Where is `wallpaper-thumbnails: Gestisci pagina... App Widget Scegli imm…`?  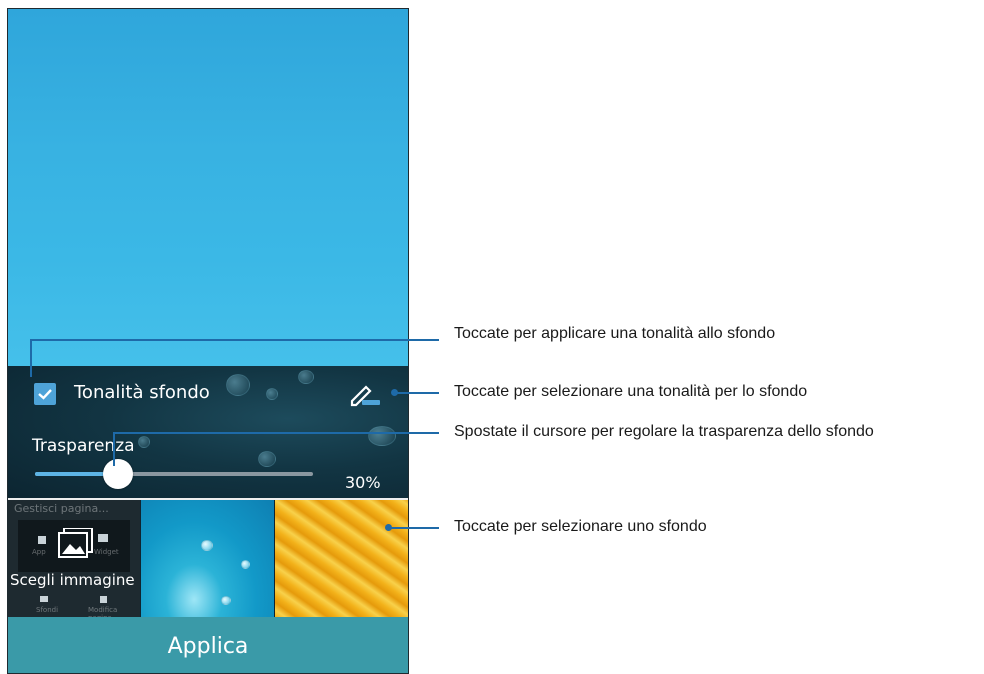 wallpaper-thumbnails: Gestisci pagina... App Widget Scegli imm… is located at coordinates (208, 558).